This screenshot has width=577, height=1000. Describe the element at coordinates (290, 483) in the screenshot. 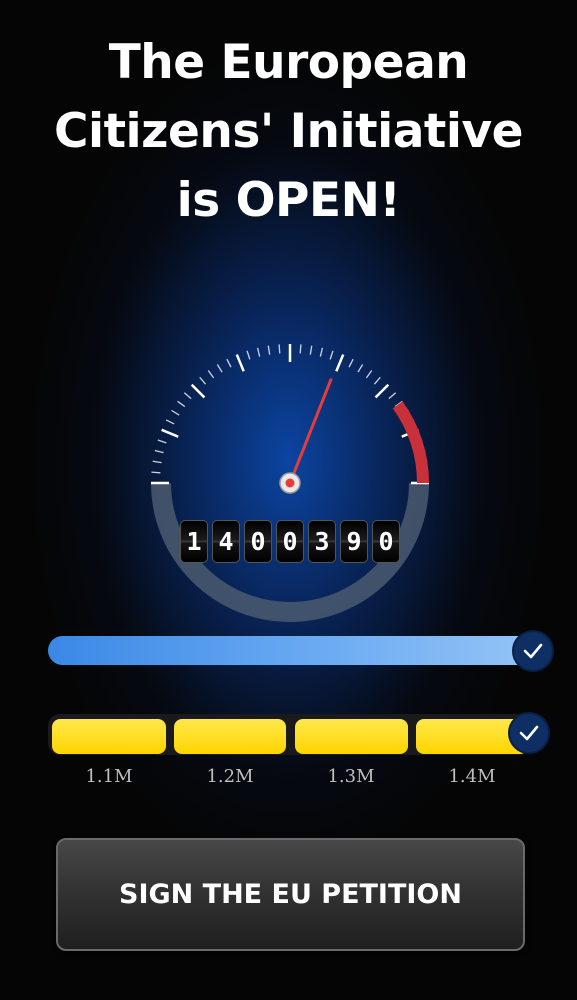

I see `gauge-hub-center` at that location.